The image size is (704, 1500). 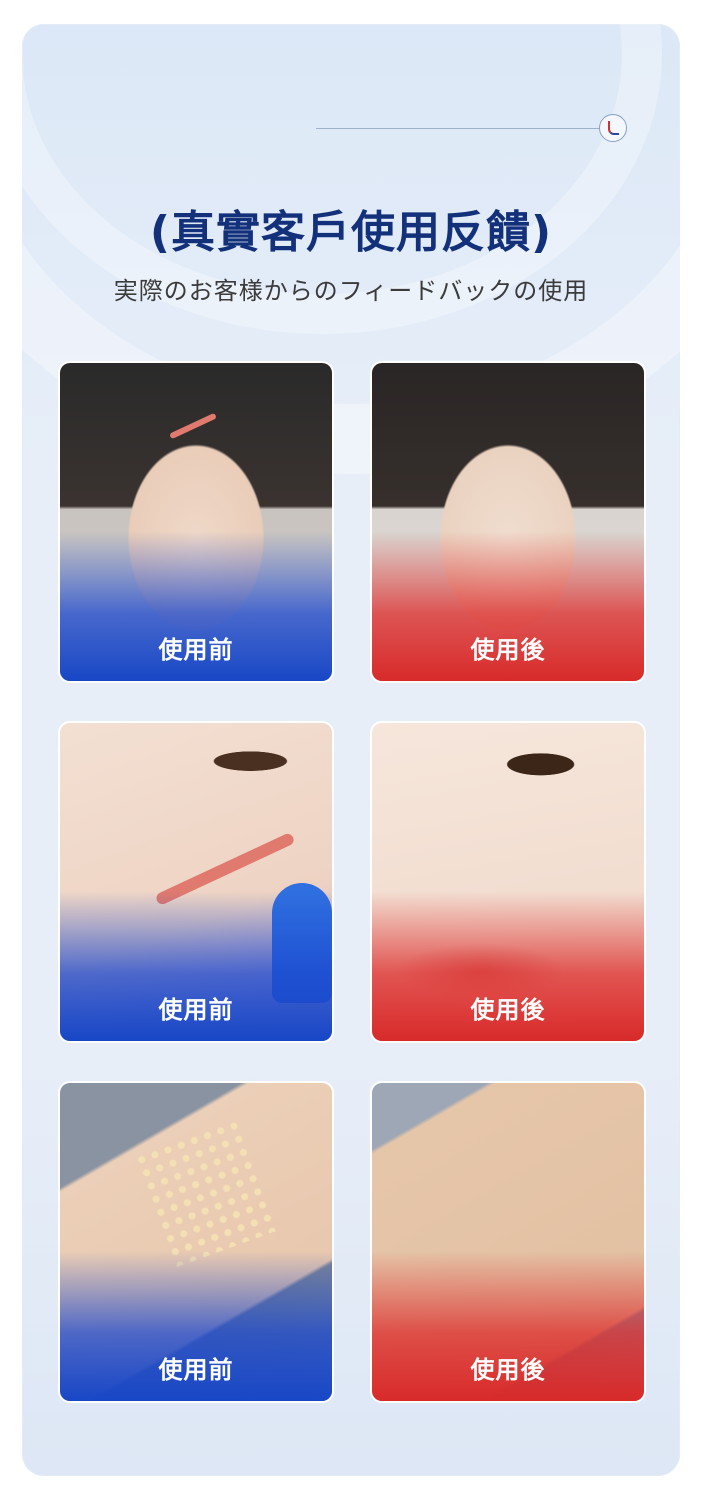 I want to click on after-photo-face: 使用後, so click(x=508, y=522).